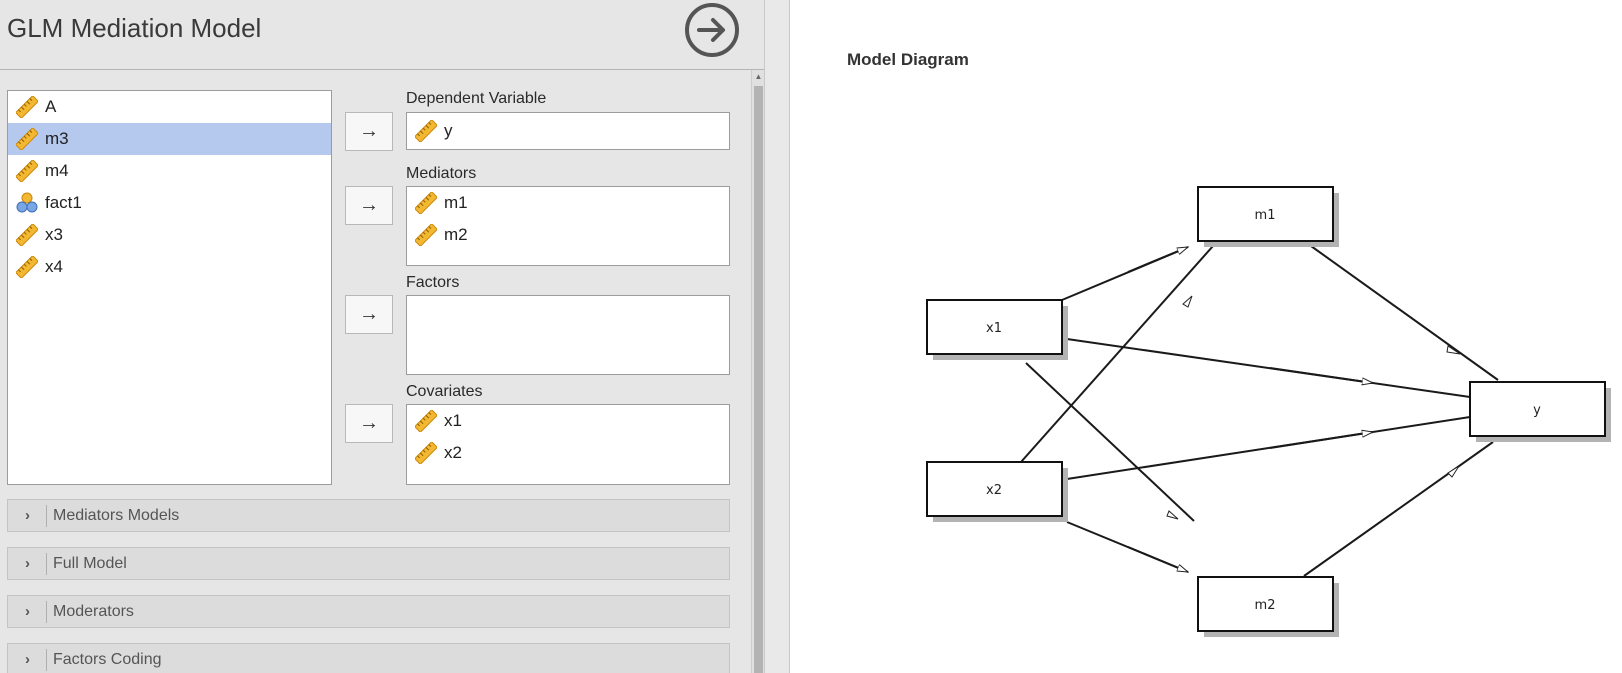 The height and width of the screenshot is (673, 1622). I want to click on nominal-circles-icon, so click(27, 202).